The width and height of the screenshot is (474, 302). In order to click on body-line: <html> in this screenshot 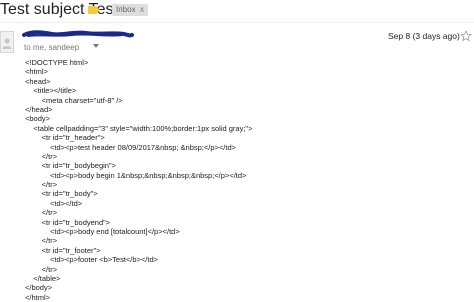, I will do `click(36, 72)`.